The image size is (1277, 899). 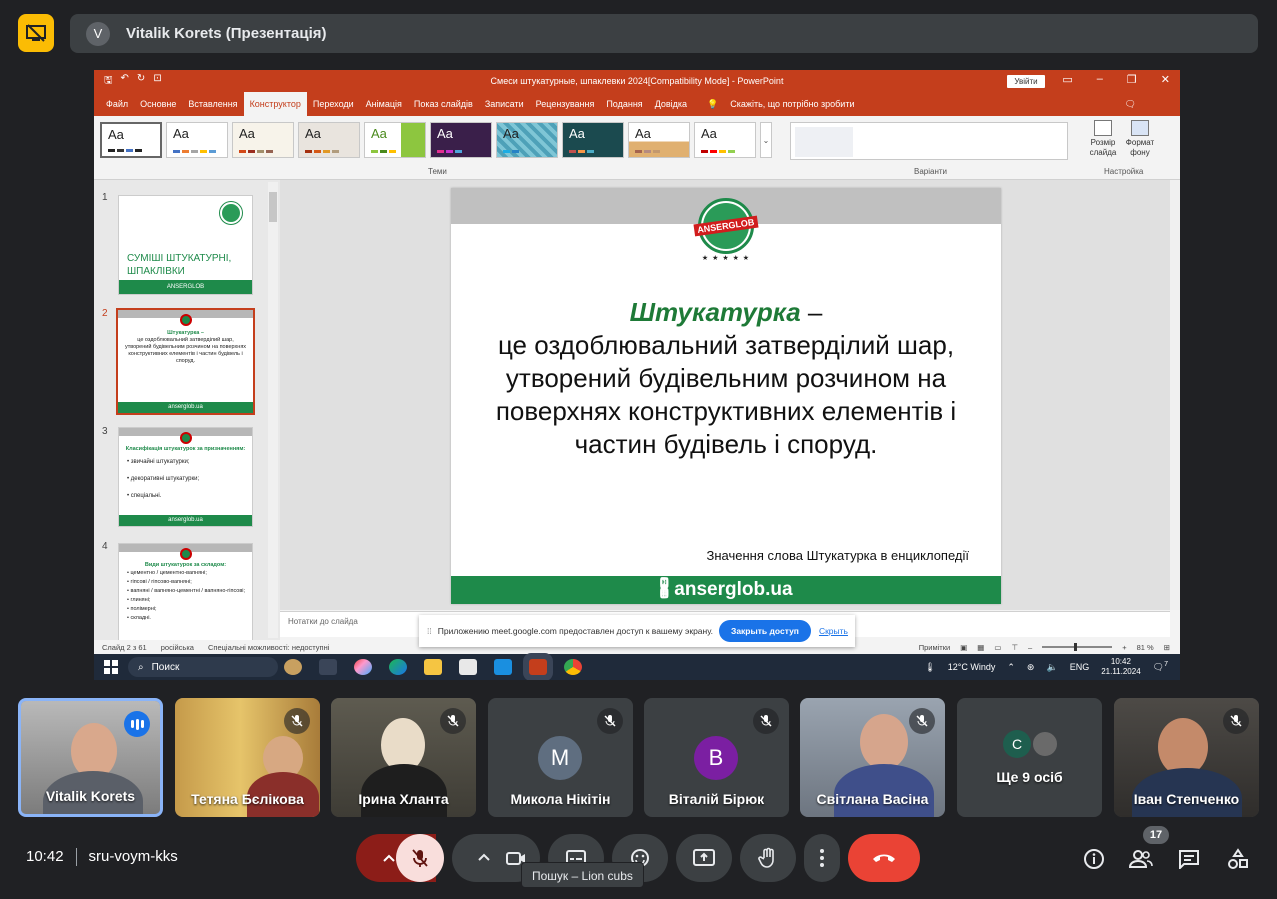 I want to click on participant-tile: Іван Степченко, so click(x=1186, y=757).